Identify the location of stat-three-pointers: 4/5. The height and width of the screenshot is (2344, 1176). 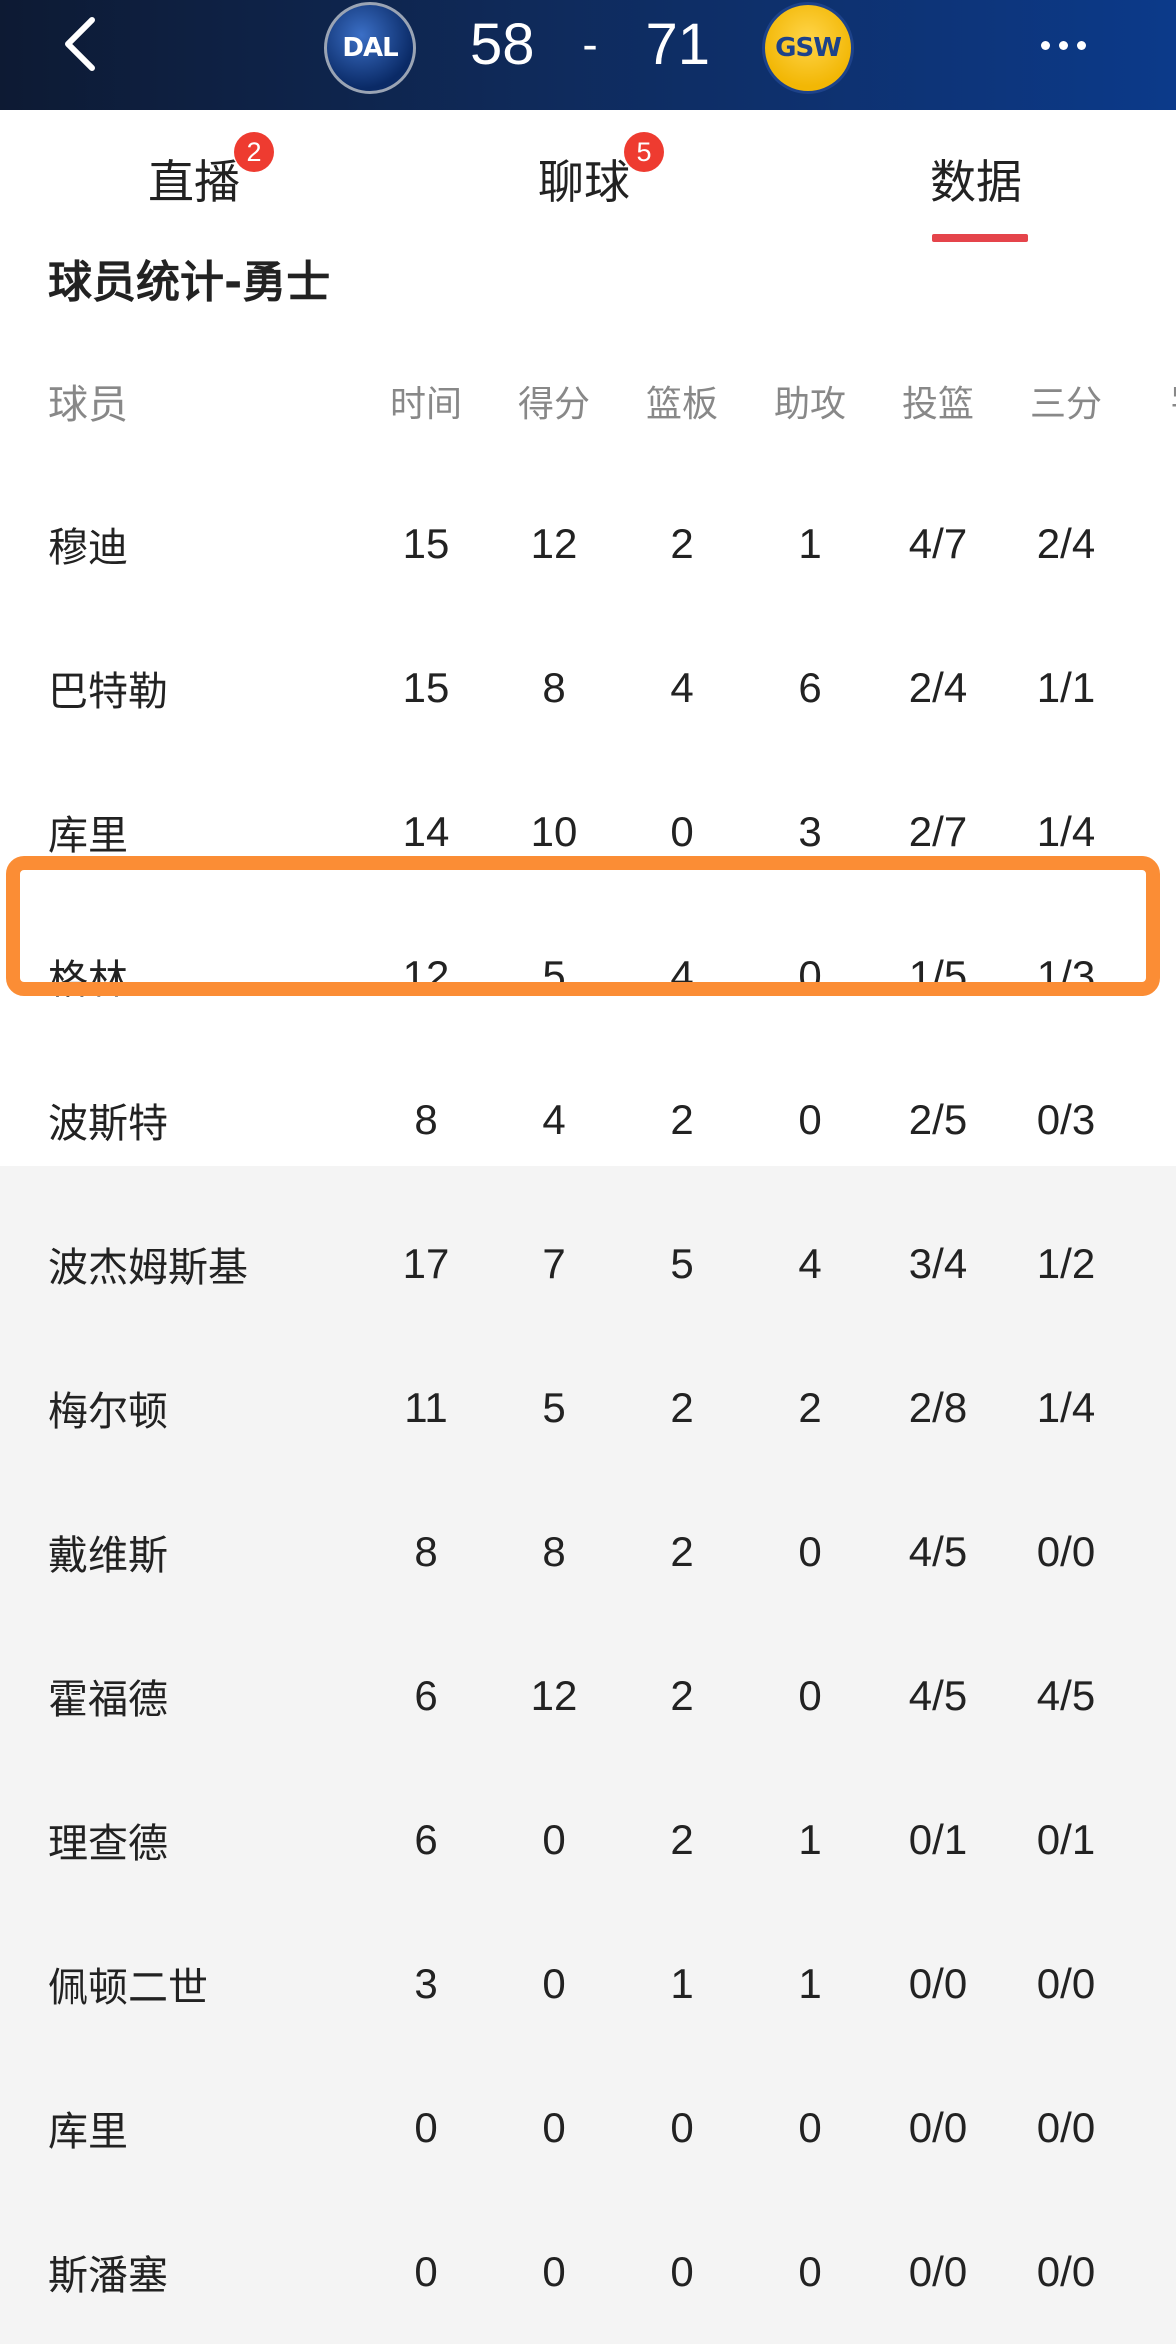
(1066, 1695).